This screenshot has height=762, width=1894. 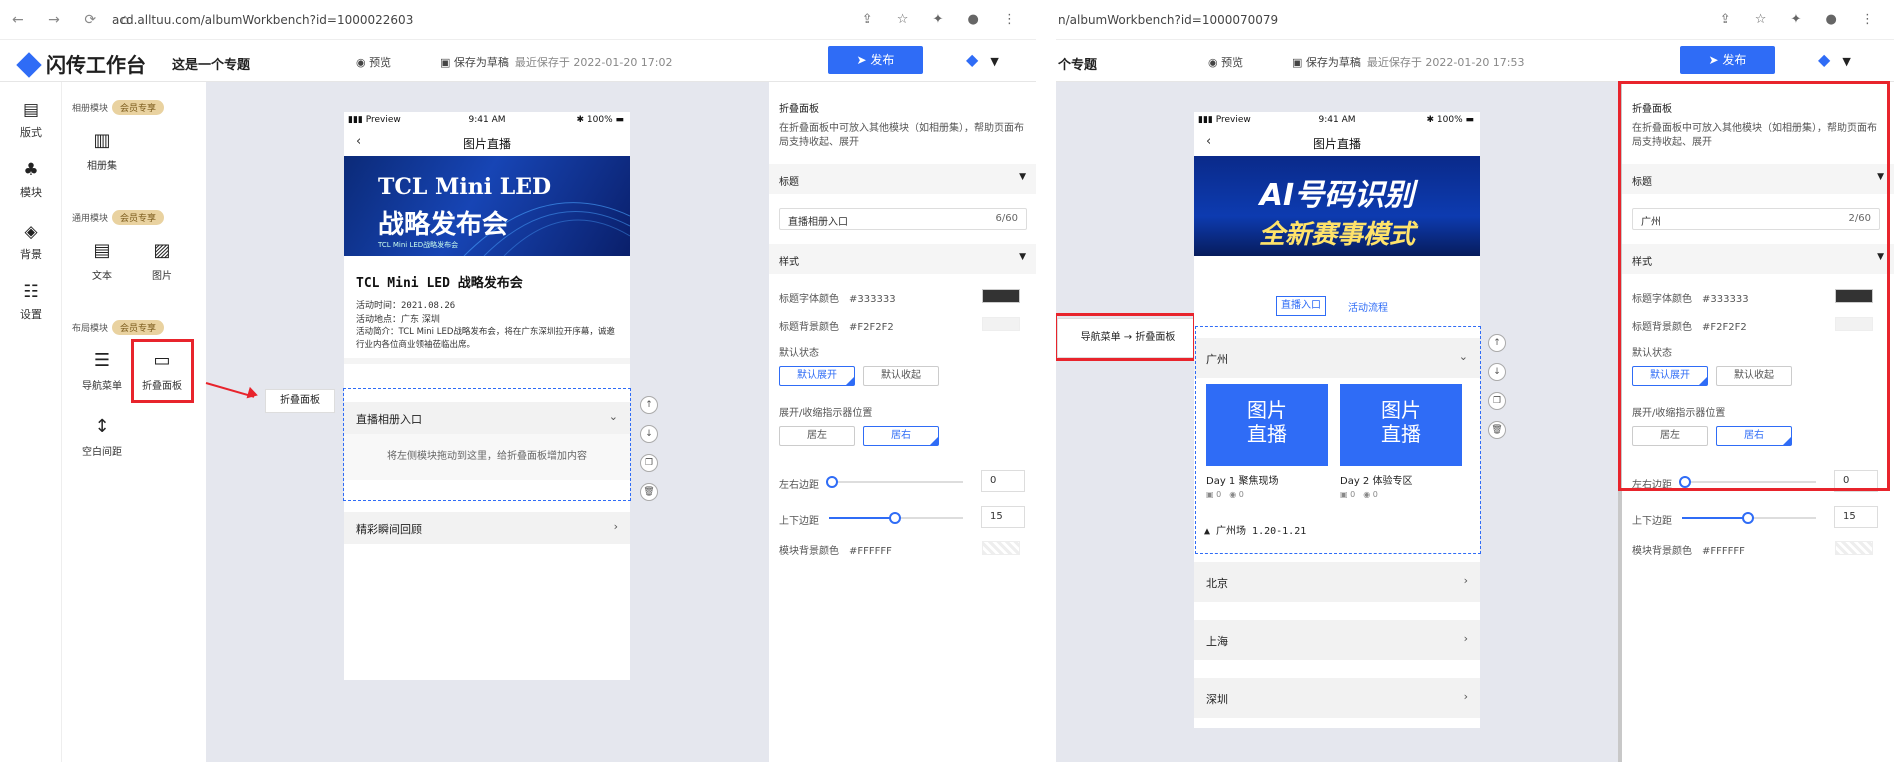 What do you see at coordinates (31, 170) in the screenshot?
I see `modules-icon: ♣` at bounding box center [31, 170].